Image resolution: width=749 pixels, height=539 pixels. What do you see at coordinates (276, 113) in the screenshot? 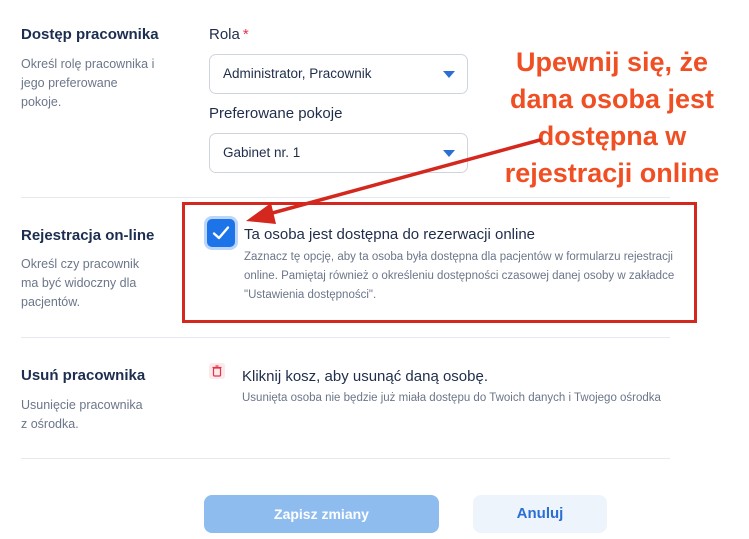
I see `rooms-label: Preferowane pokoje` at bounding box center [276, 113].